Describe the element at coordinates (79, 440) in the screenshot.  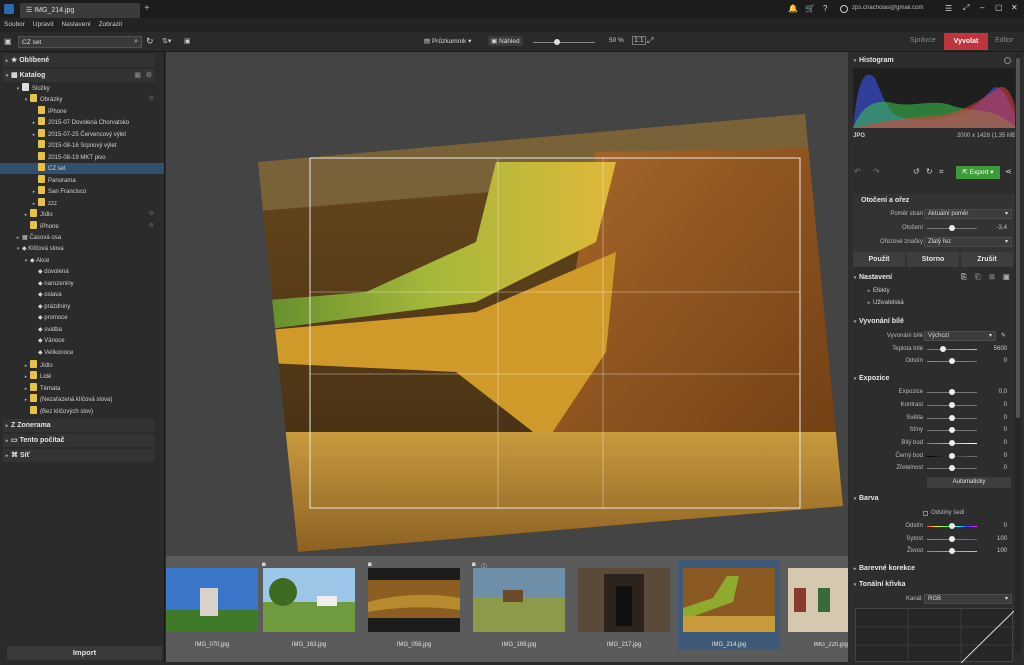
I see `this-pc-section: ▸ ▭ Tento počítač` at that location.